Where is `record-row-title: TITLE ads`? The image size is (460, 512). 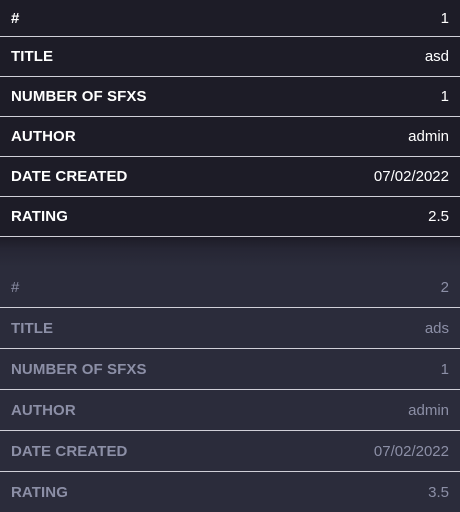 record-row-title: TITLE ads is located at coordinates (230, 328).